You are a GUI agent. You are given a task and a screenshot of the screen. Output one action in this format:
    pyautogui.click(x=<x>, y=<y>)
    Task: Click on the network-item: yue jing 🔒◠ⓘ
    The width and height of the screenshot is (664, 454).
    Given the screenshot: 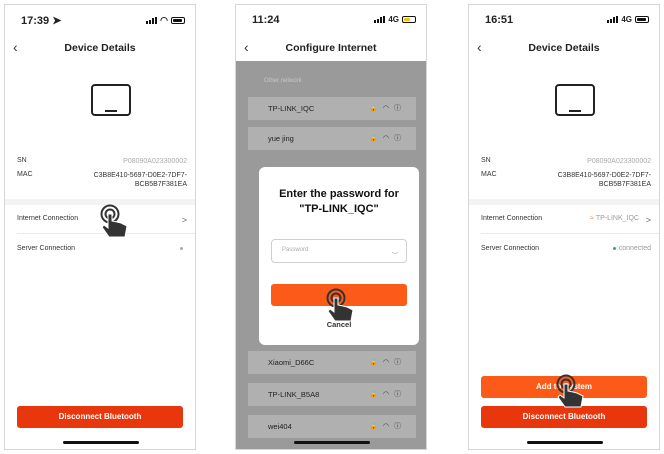 What is the action you would take?
    pyautogui.click(x=332, y=139)
    